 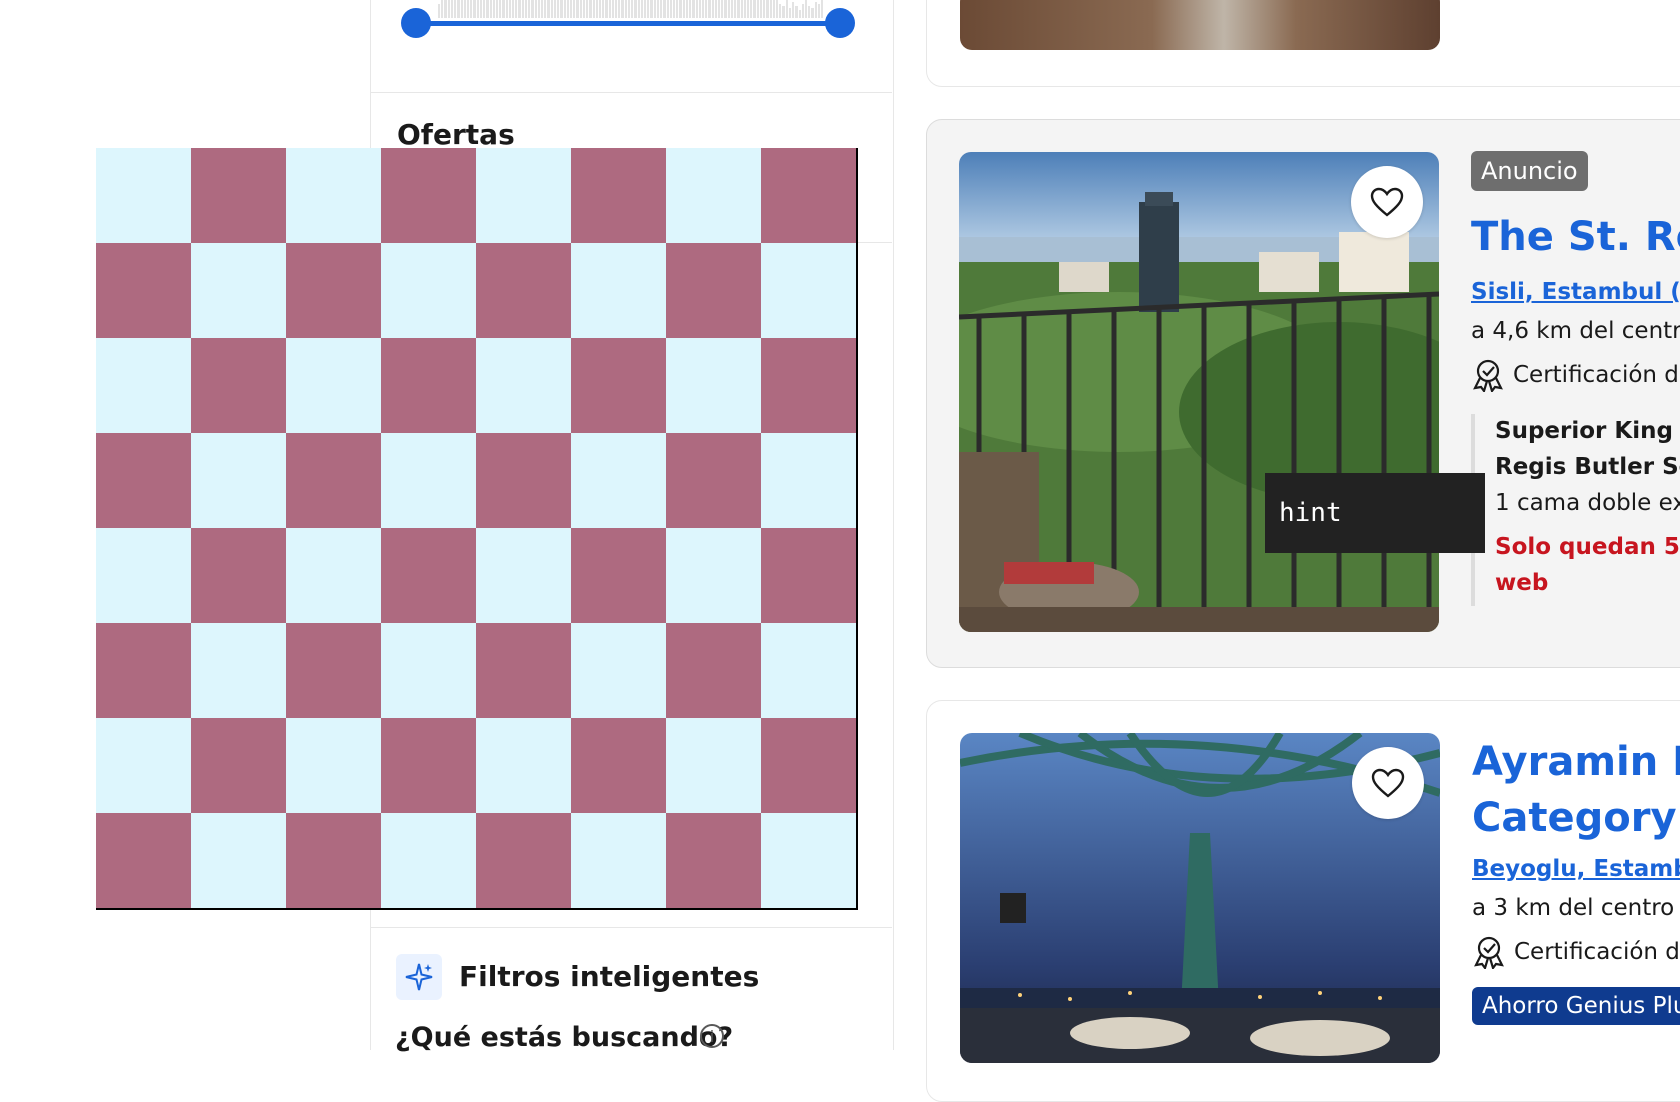 I want to click on price-slider-max-handle, so click(x=840, y=23).